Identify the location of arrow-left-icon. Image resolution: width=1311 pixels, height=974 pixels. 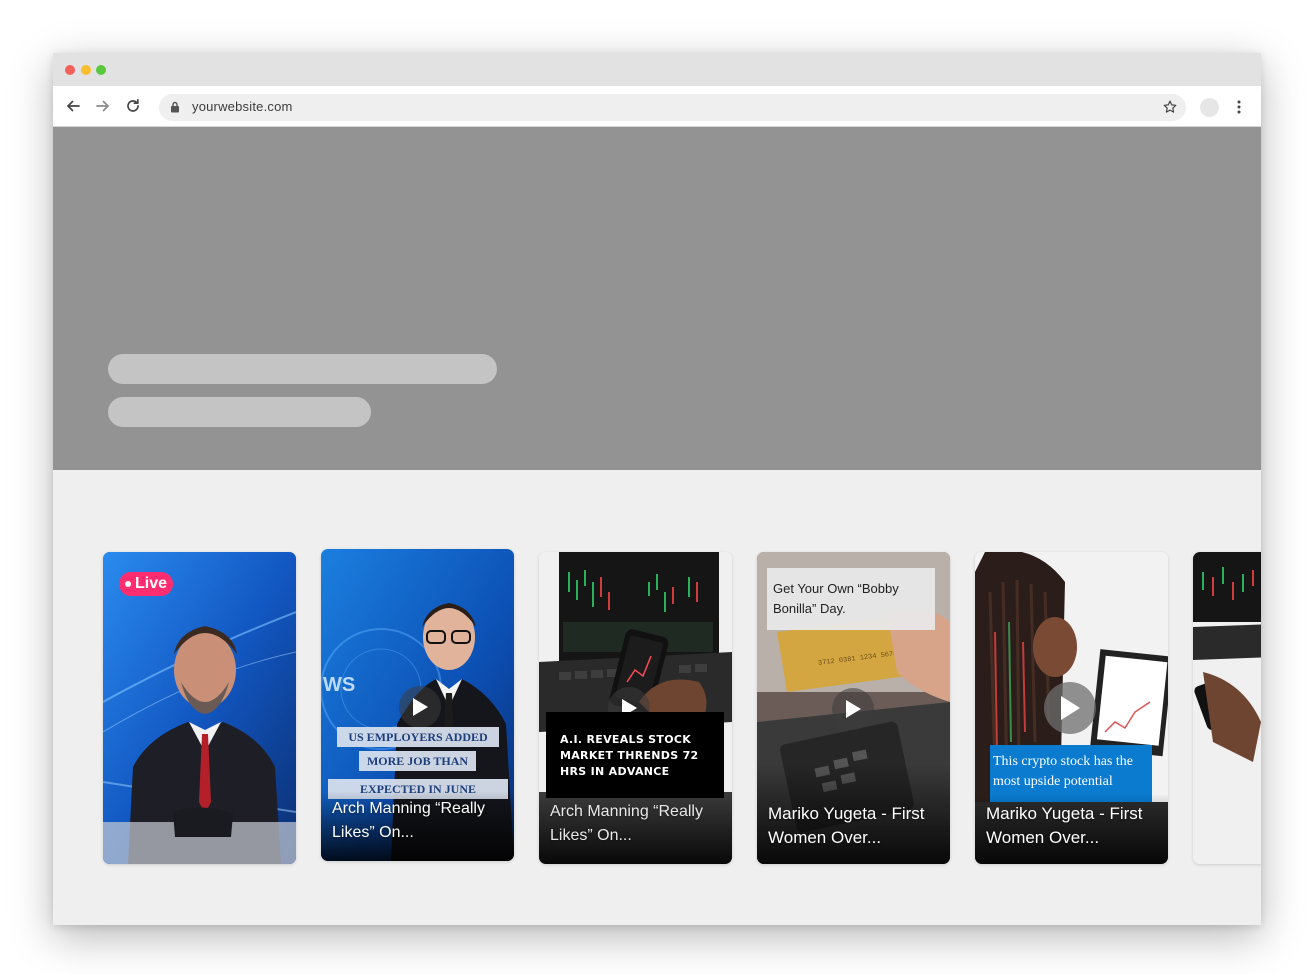
(73, 106).